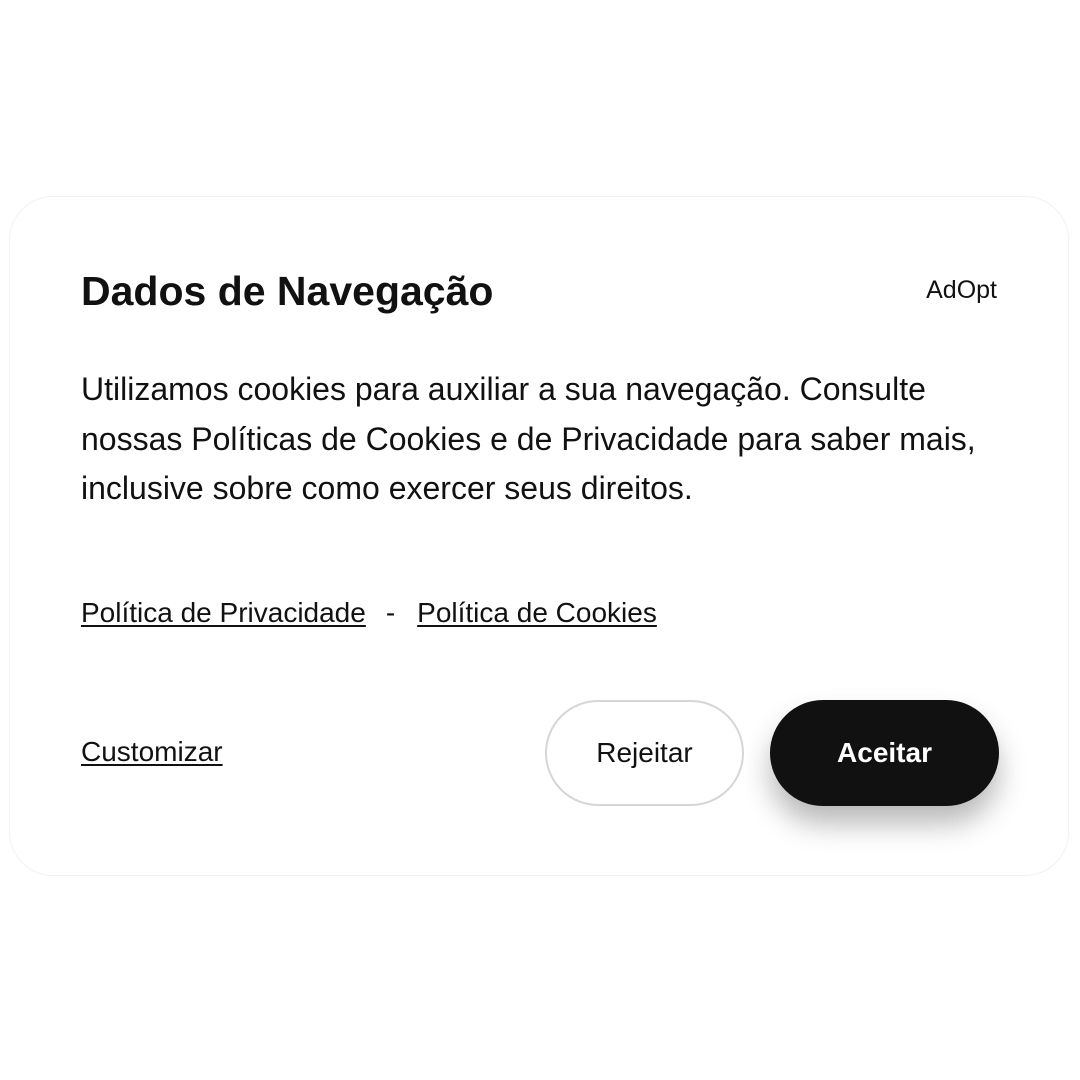  What do you see at coordinates (152, 752) in the screenshot?
I see `customize-link: Customizar` at bounding box center [152, 752].